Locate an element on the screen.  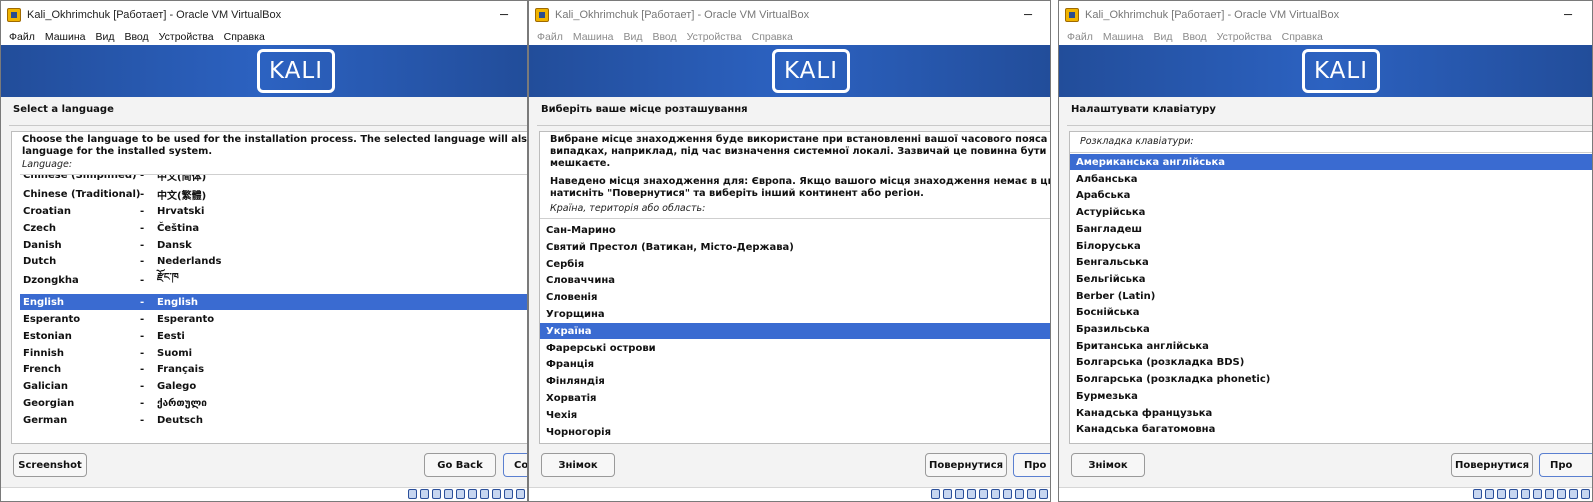
go-back-button: Go Back is located at coordinates (460, 465).